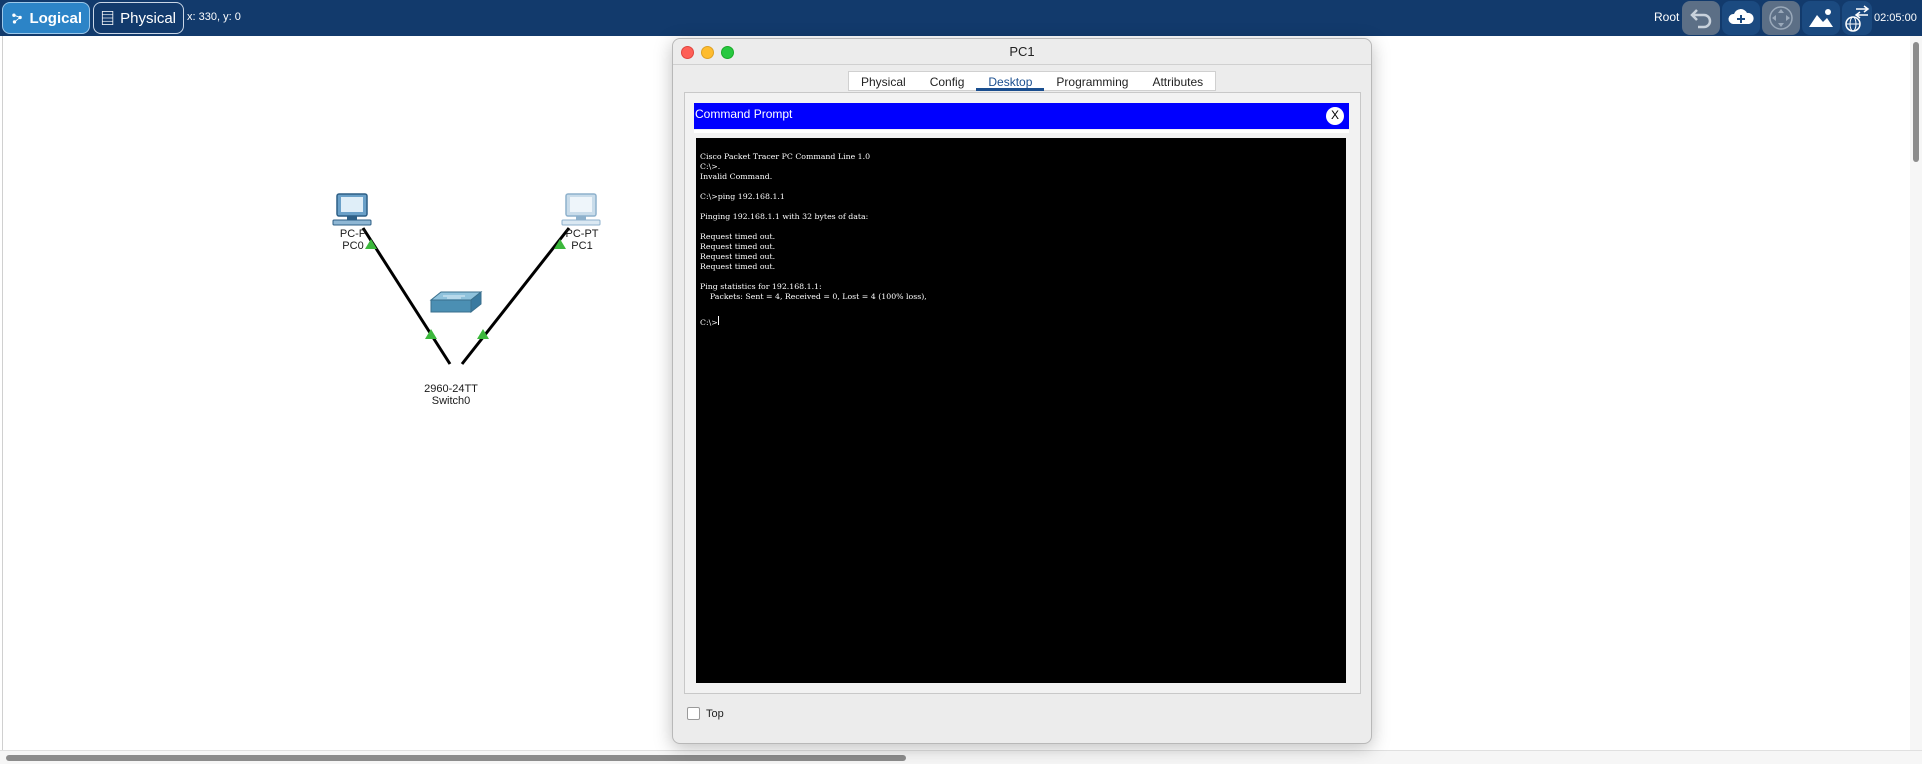  What do you see at coordinates (742, 196) in the screenshot?
I see `terminal-line: C:\>ping 192.168.1.1` at bounding box center [742, 196].